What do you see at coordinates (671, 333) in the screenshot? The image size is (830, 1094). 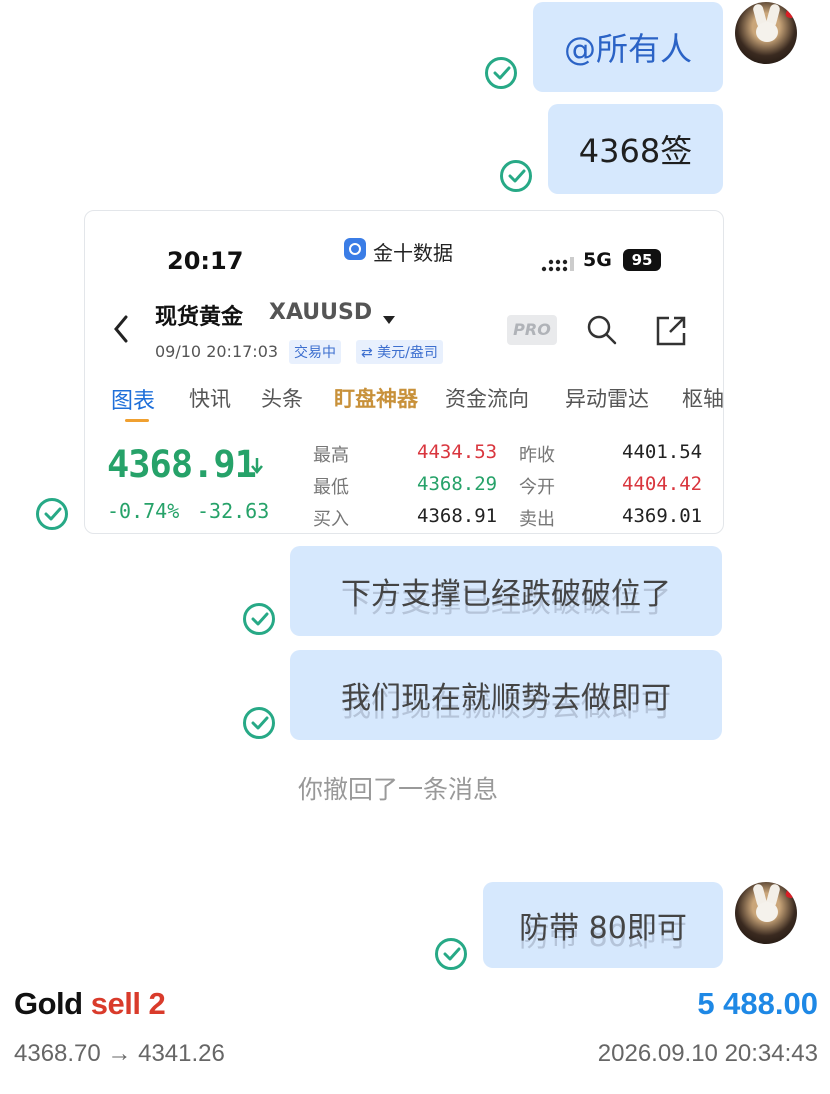 I see `share-icon` at bounding box center [671, 333].